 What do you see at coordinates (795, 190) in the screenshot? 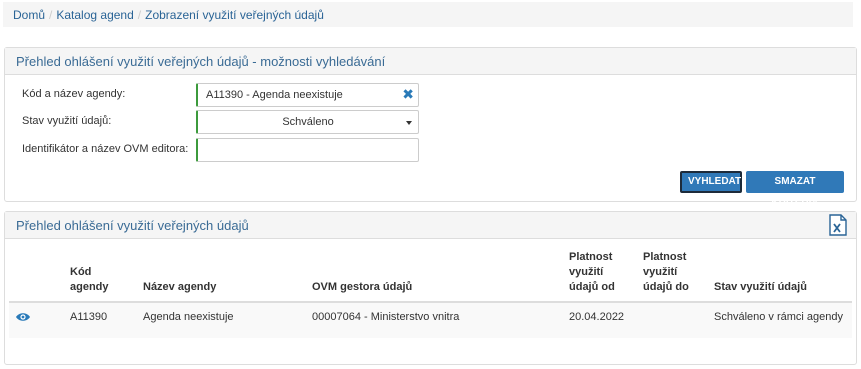
I see `clear-criteria-button: SMAZAT KRITÉRIA` at bounding box center [795, 190].